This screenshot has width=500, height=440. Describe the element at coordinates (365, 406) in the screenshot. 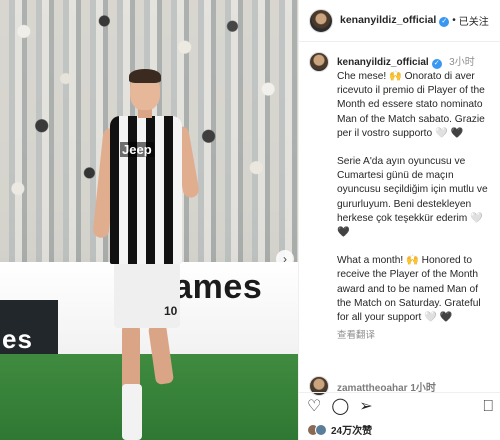

I see `share-paper-plane-icon: ➢` at that location.